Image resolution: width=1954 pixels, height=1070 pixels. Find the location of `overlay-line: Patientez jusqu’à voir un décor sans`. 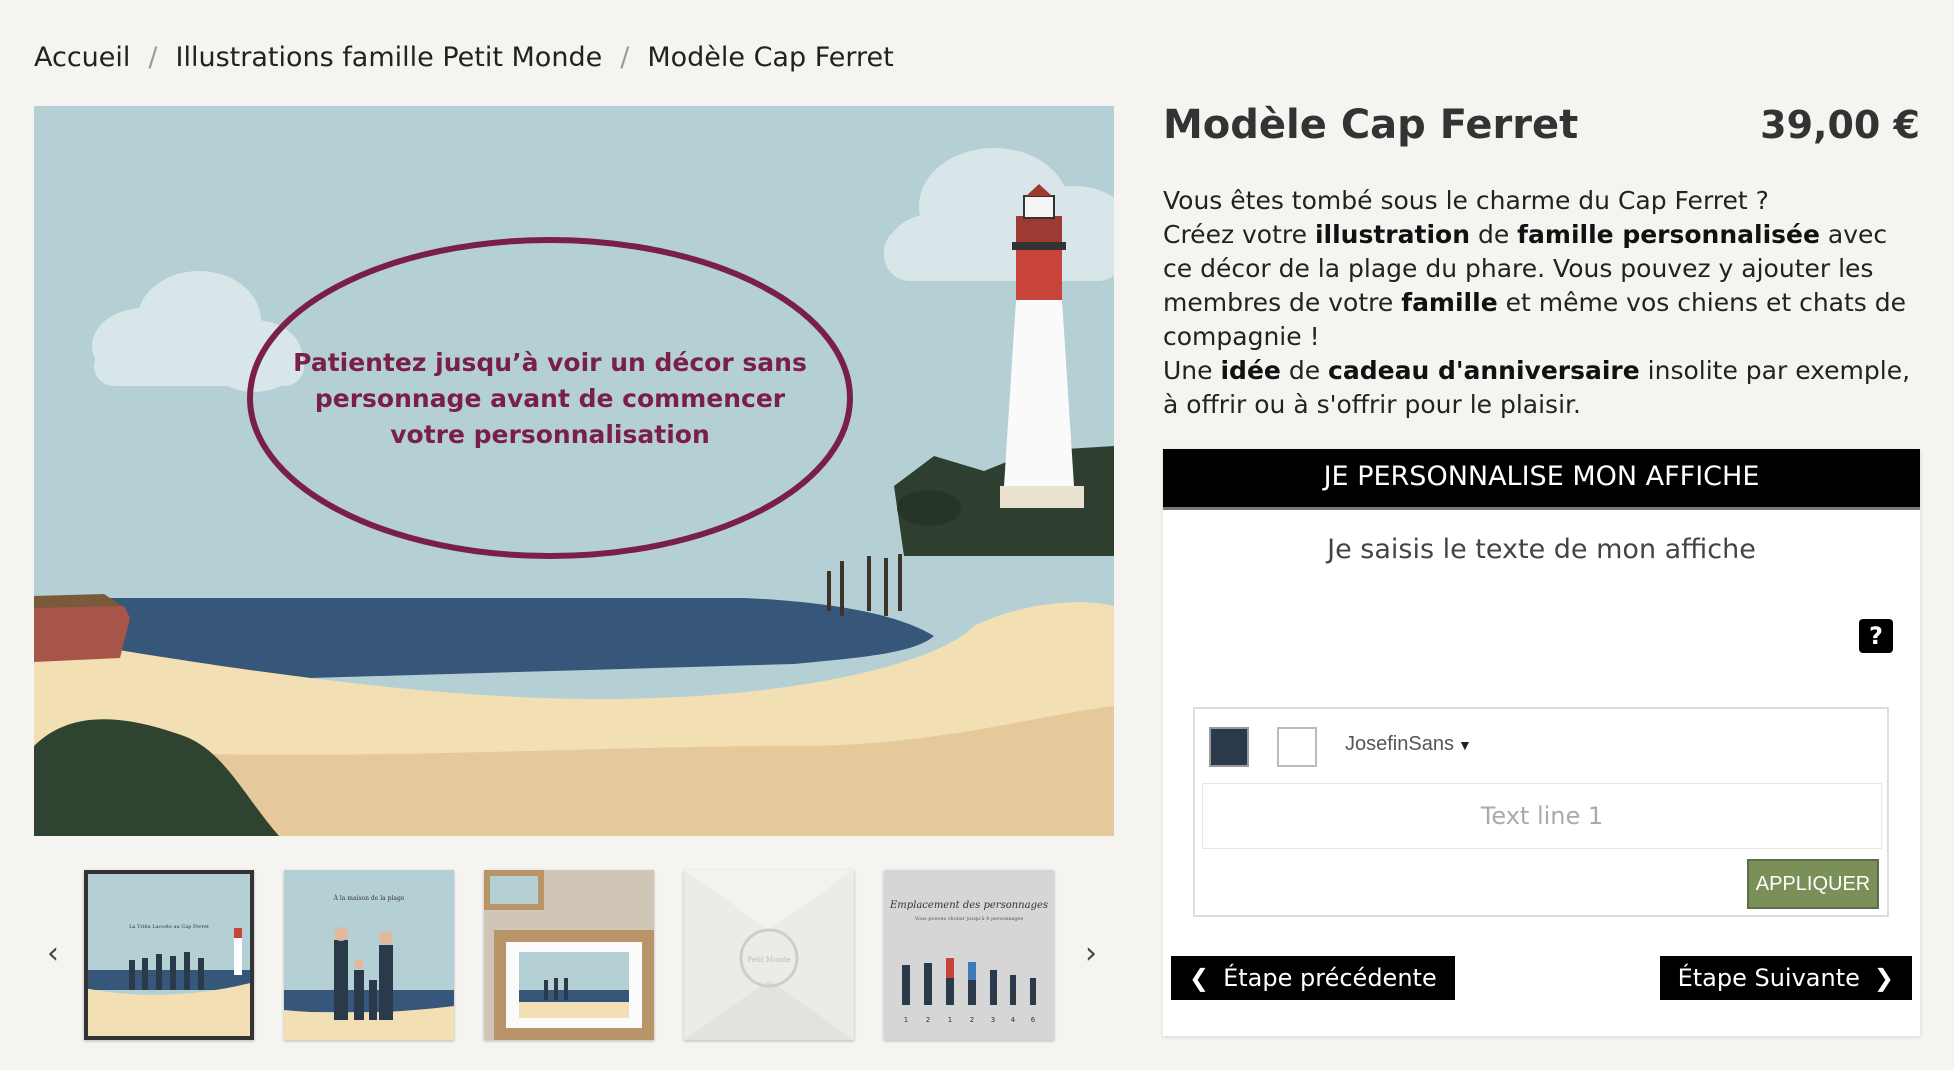

overlay-line: Patientez jusqu’à voir un décor sans is located at coordinates (550, 362).